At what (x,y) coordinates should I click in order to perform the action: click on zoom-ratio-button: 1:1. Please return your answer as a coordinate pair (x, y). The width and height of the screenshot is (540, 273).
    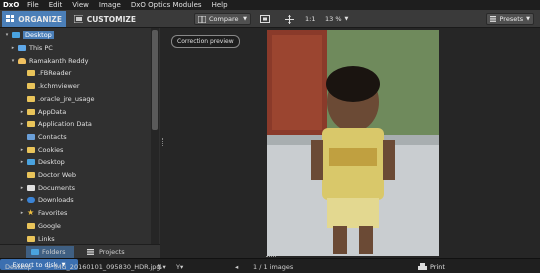
    Looking at the image, I should click on (310, 19).